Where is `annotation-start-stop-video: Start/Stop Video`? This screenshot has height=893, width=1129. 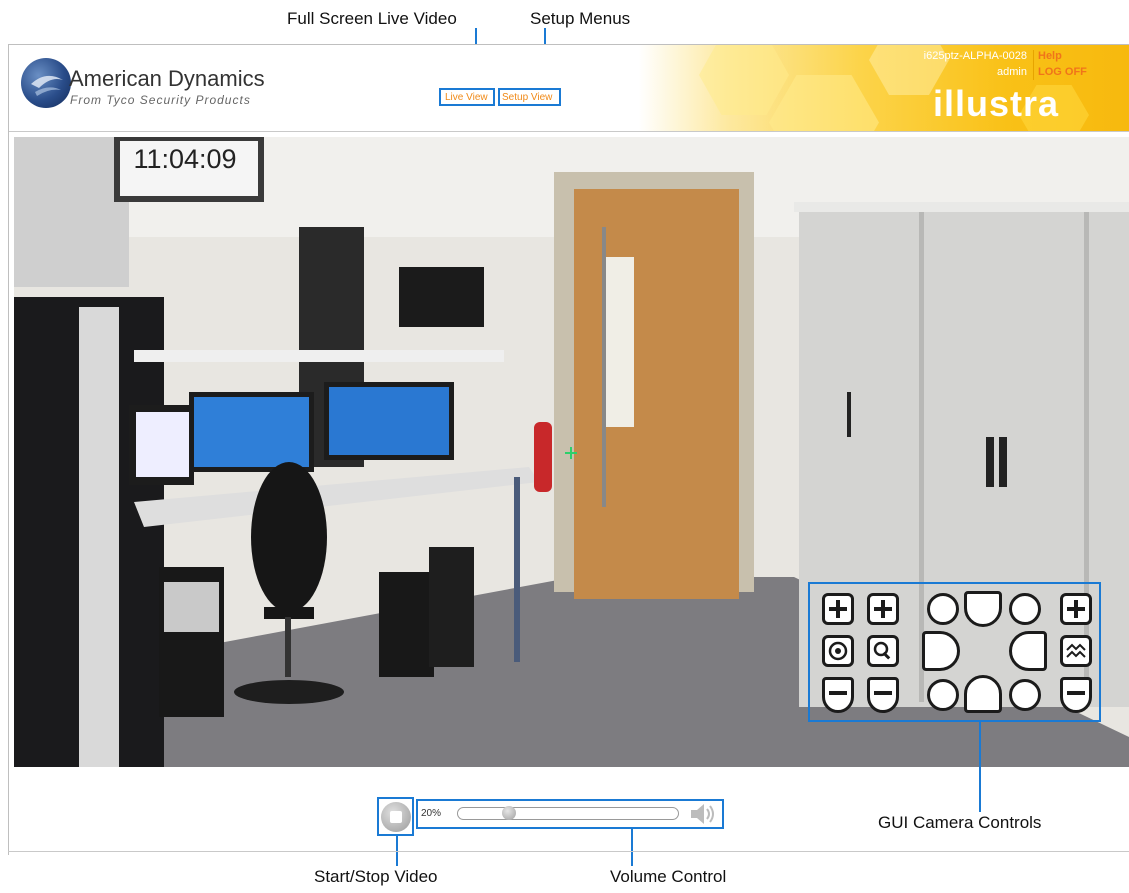 annotation-start-stop-video: Start/Stop Video is located at coordinates (376, 876).